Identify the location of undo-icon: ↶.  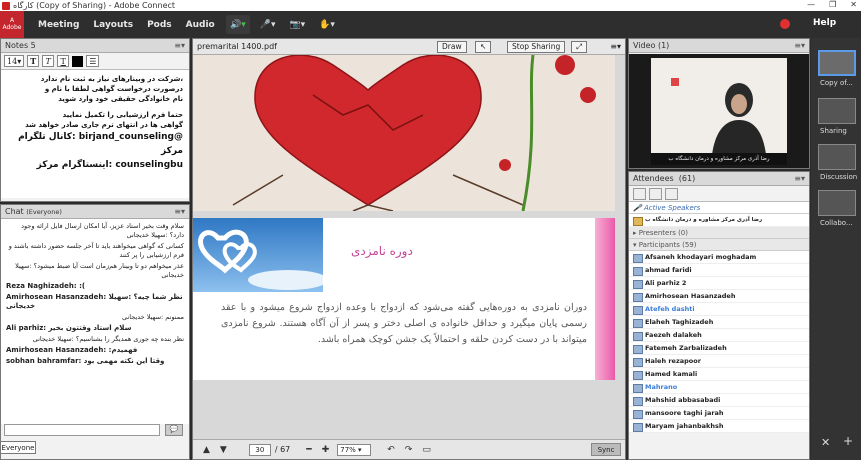
(391, 450).